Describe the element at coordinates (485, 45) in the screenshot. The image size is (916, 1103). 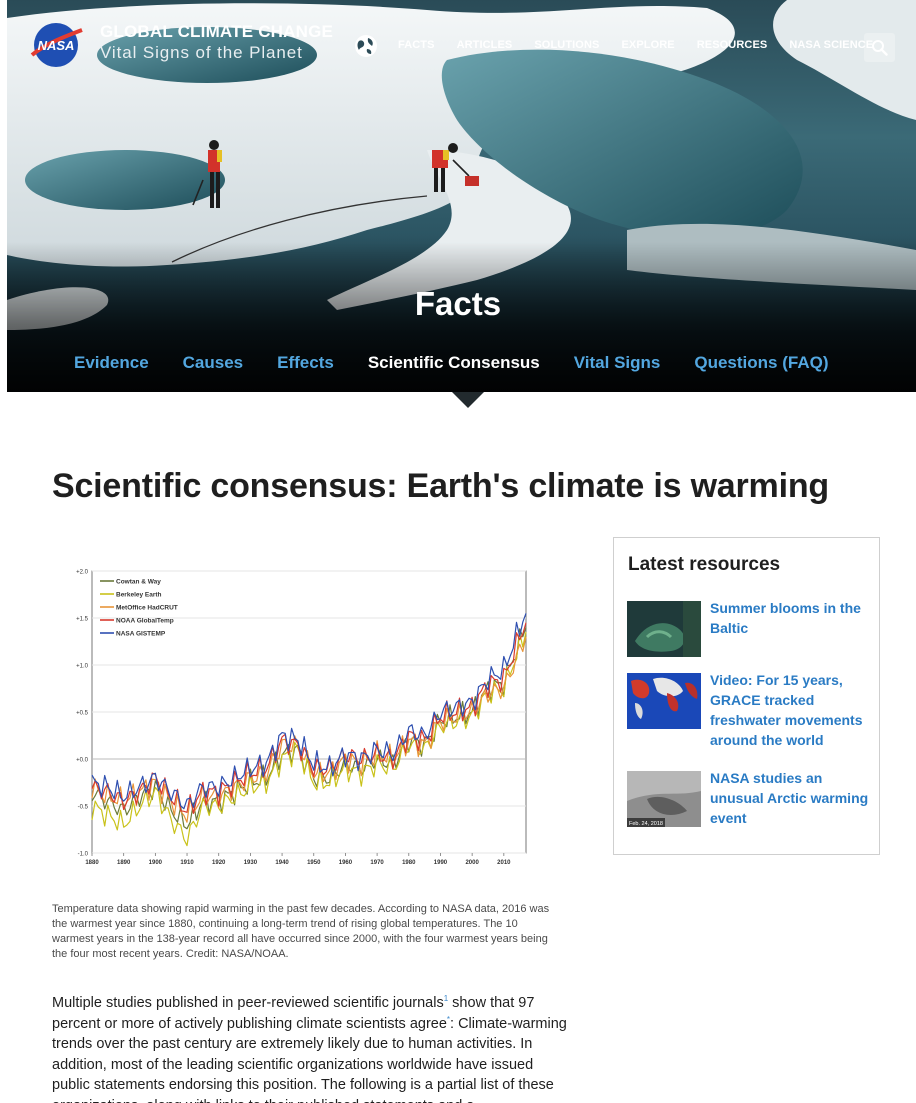
I see `nav-articles: ARTICLES` at that location.